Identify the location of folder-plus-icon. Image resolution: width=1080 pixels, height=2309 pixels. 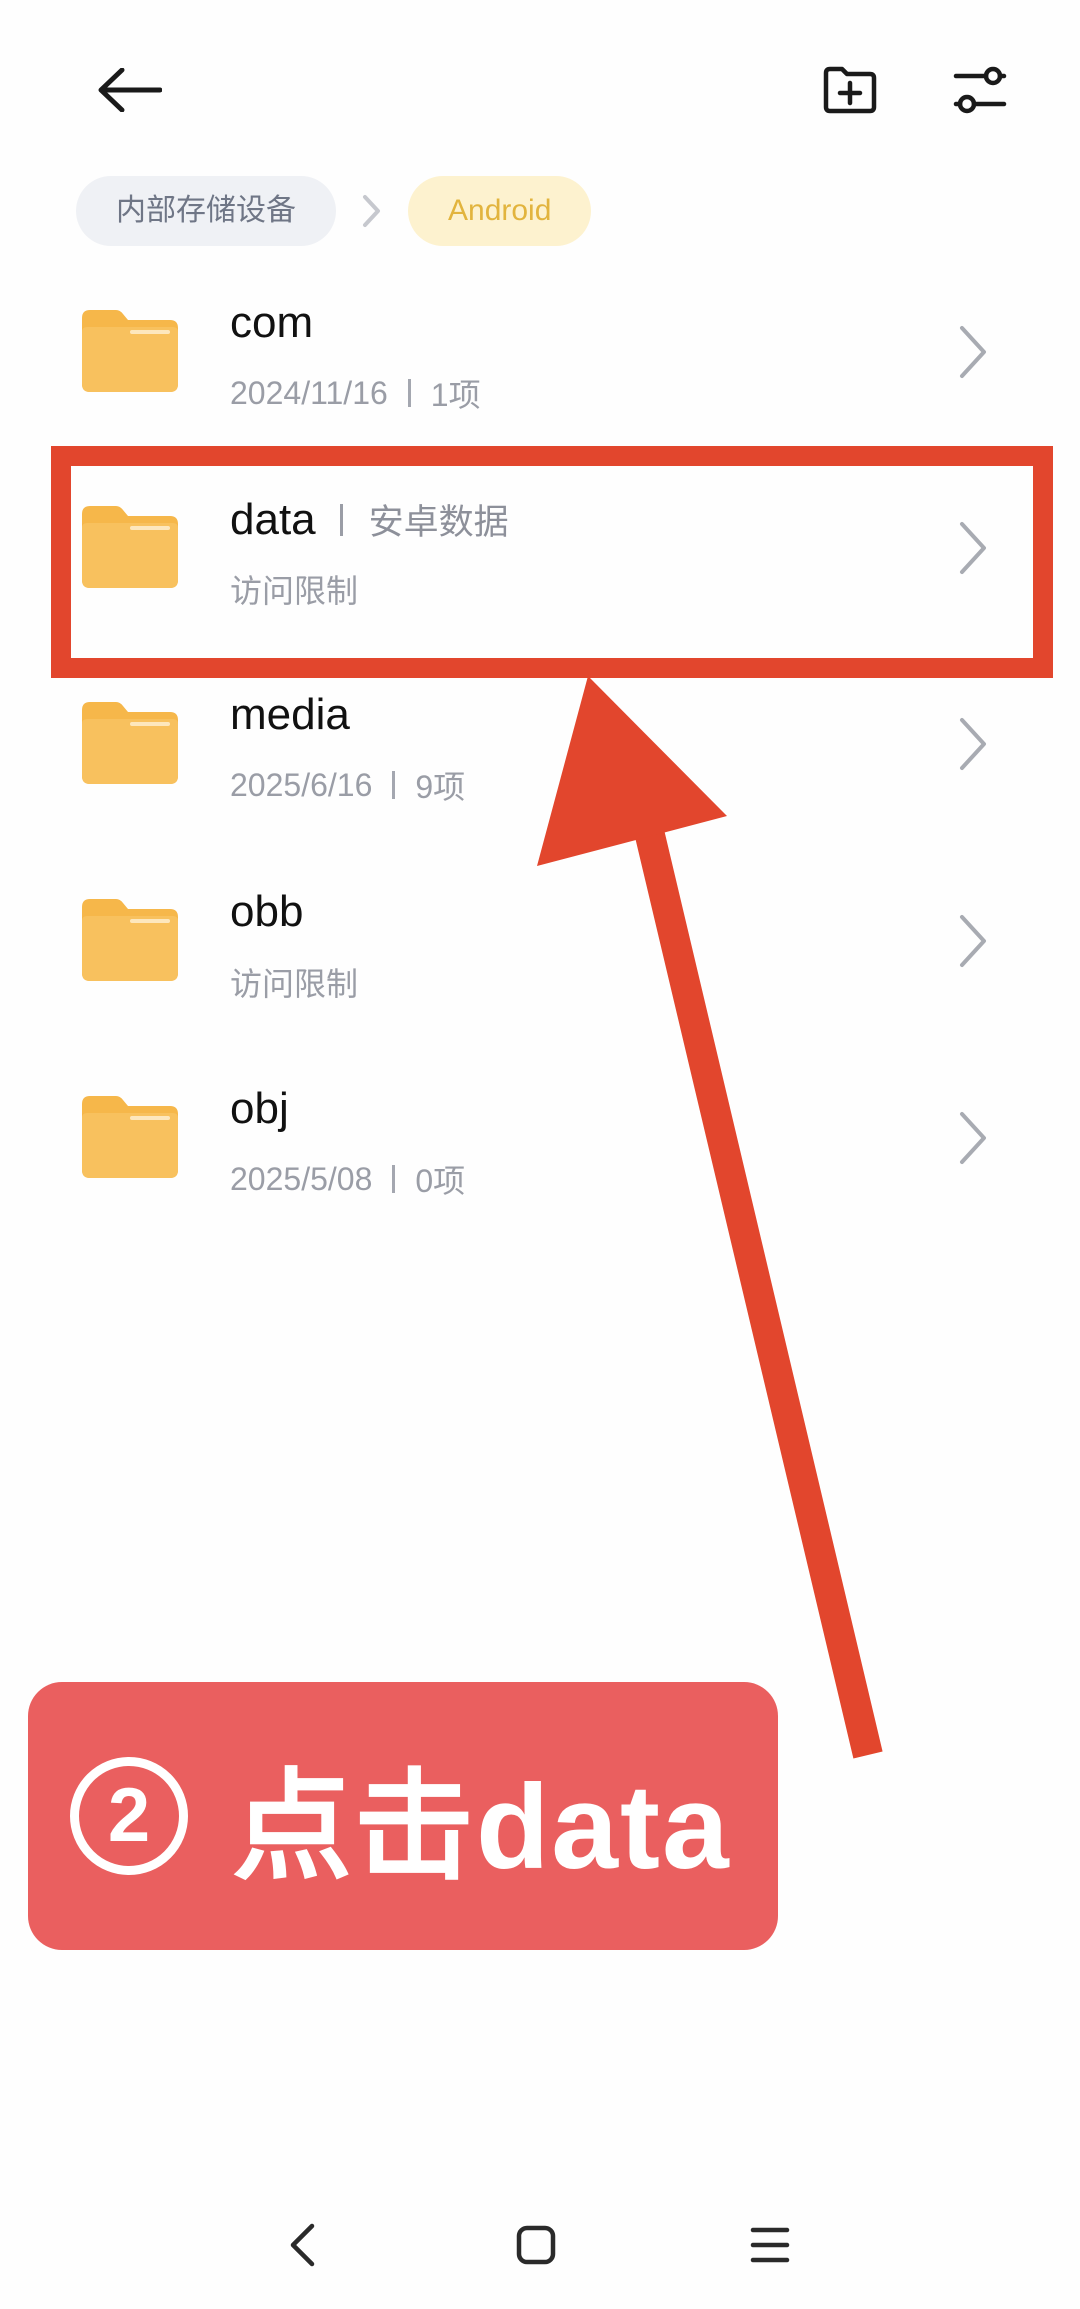
(850, 90).